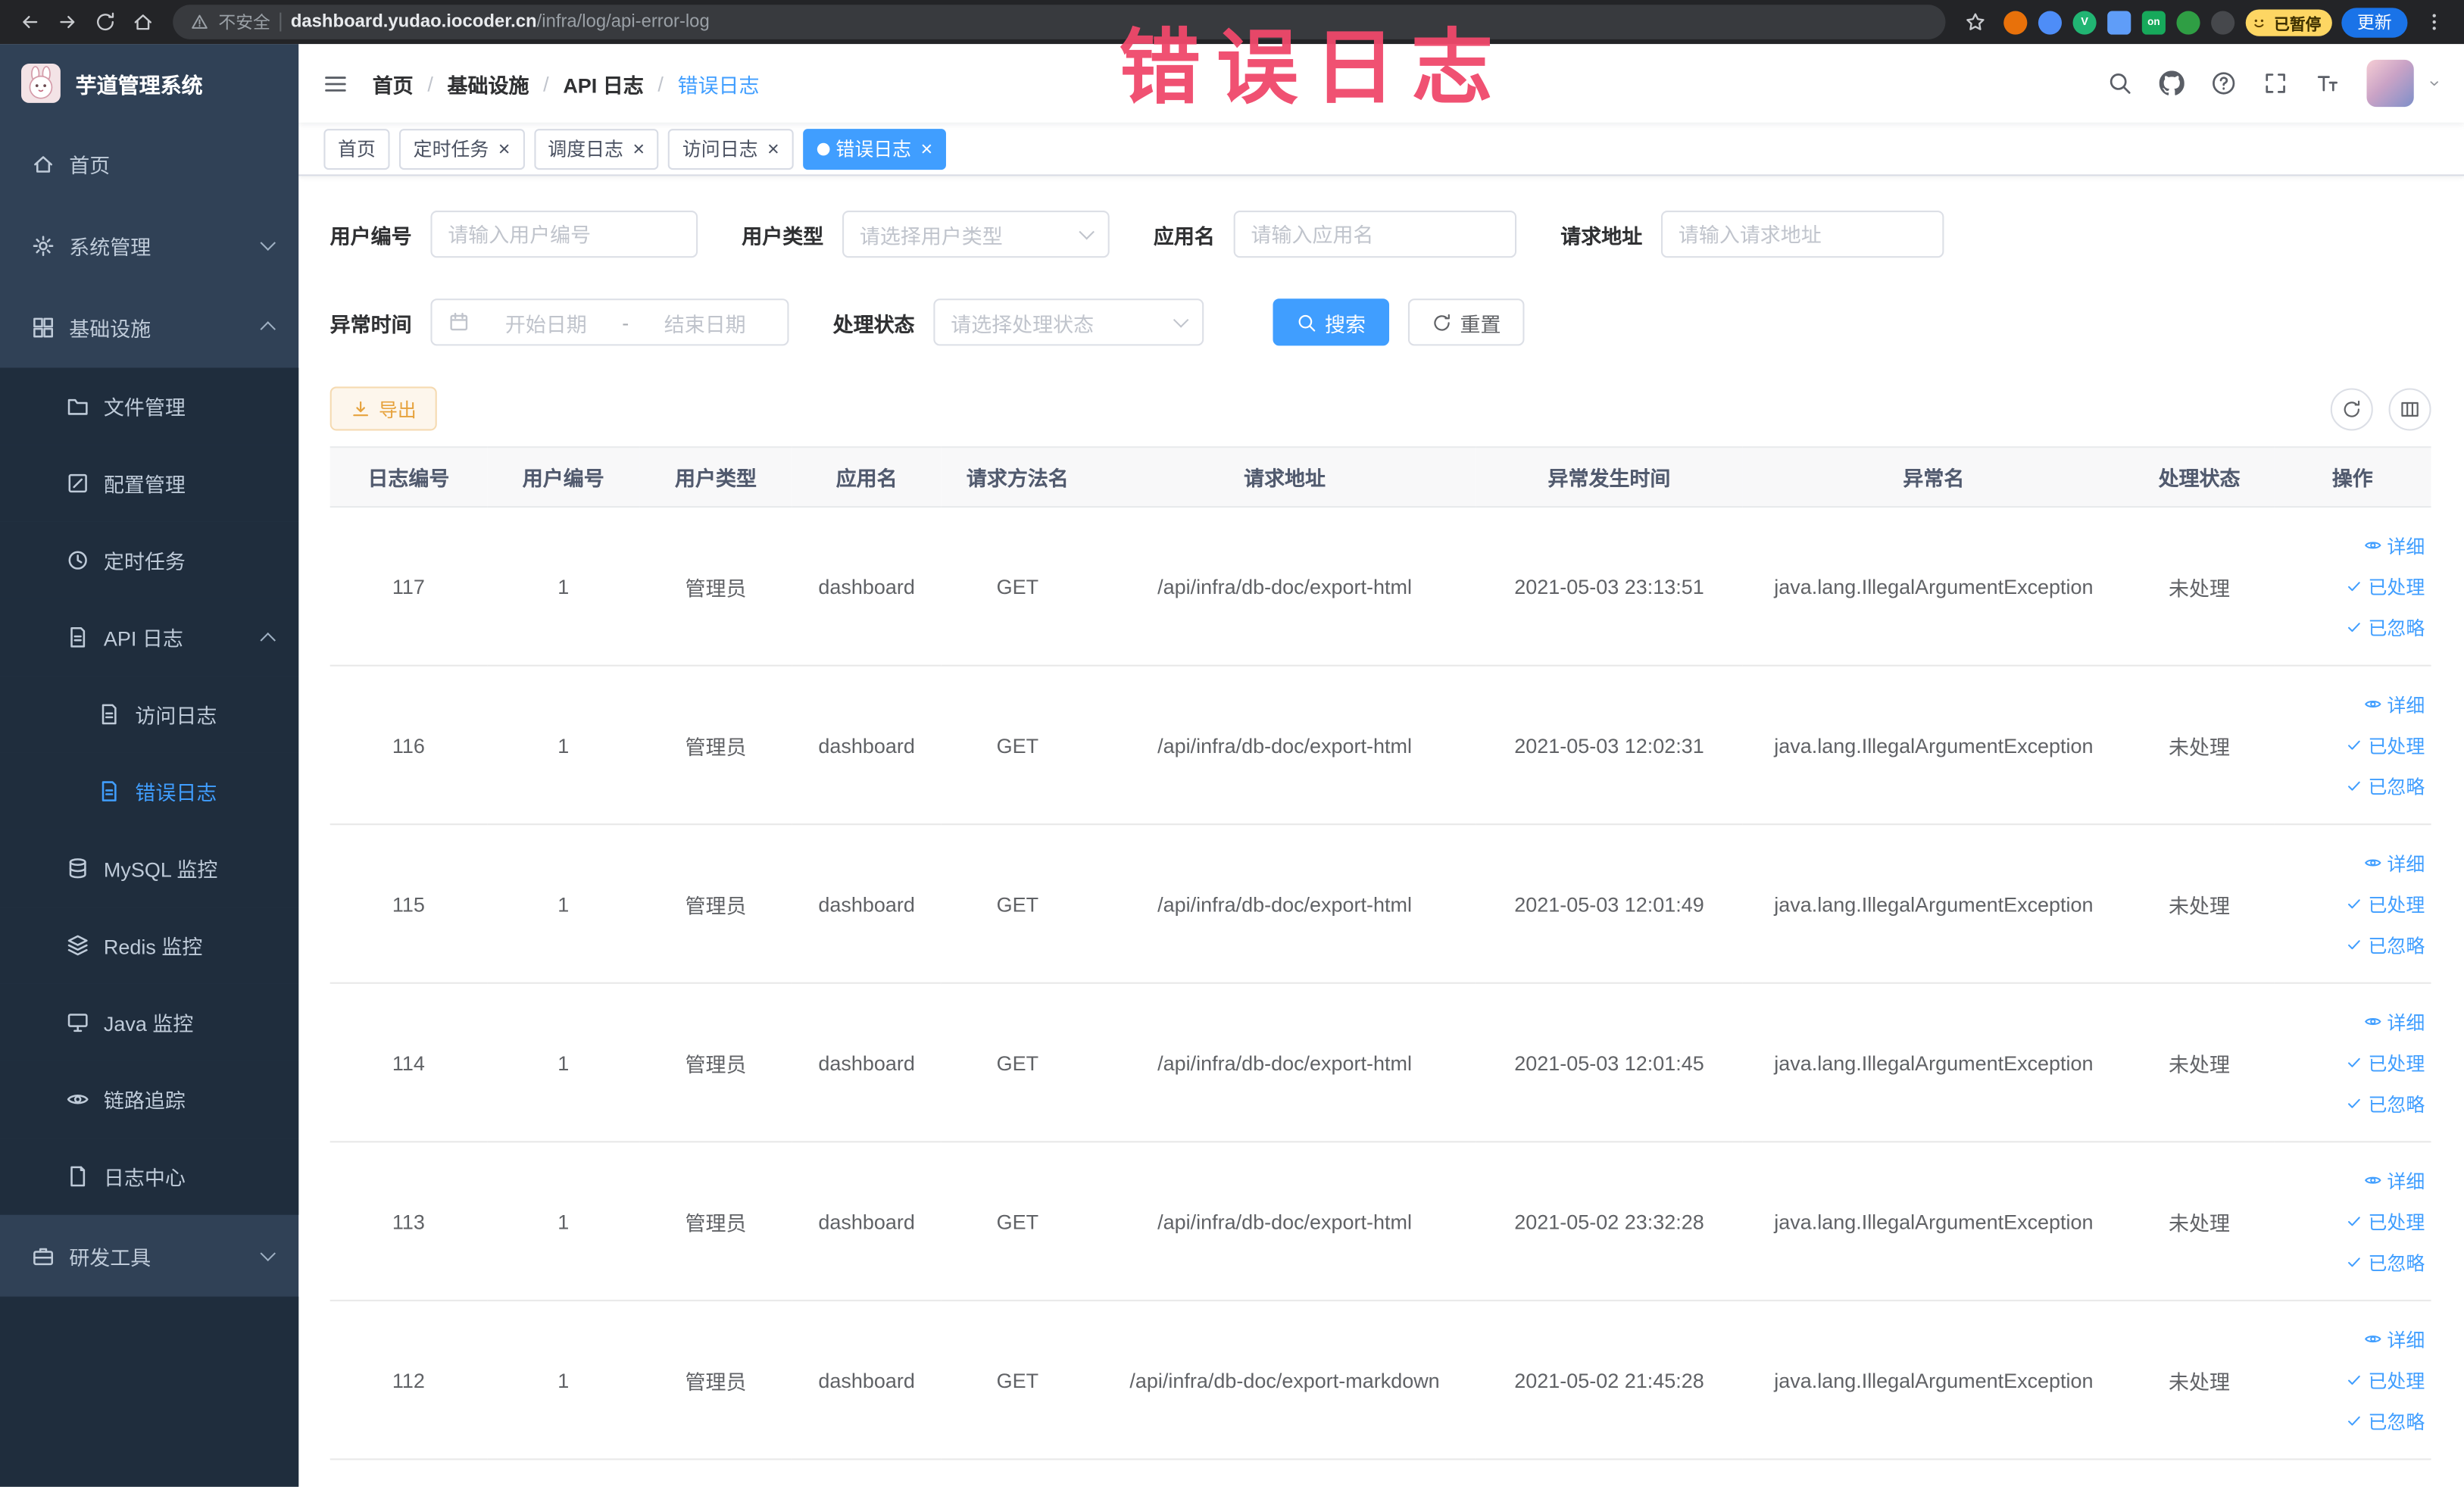 Image resolution: width=2464 pixels, height=1487 pixels. What do you see at coordinates (2396, 745) in the screenshot?
I see `action-label: 已处理` at bounding box center [2396, 745].